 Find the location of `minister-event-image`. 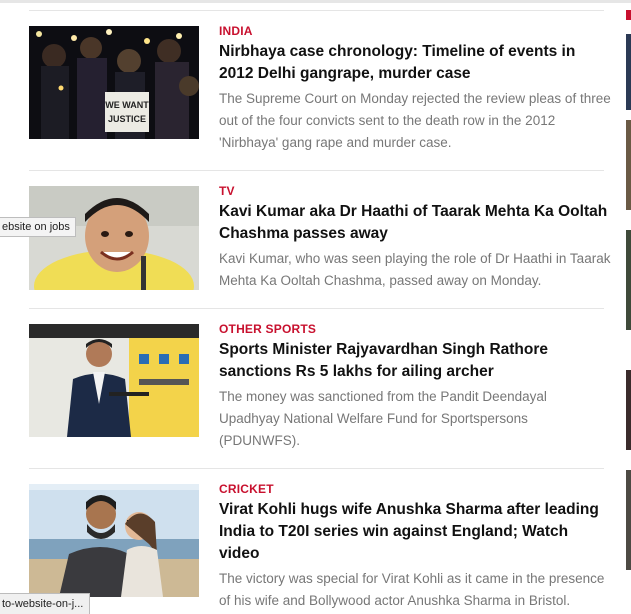

minister-event-image is located at coordinates (114, 380).